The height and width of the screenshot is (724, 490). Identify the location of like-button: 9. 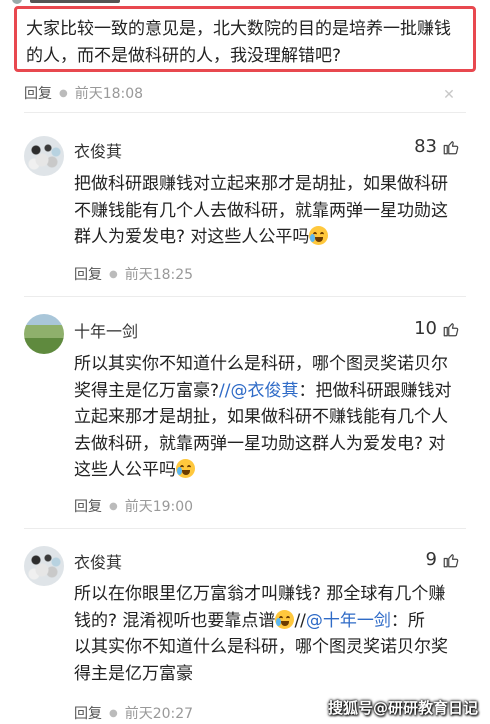
(443, 559).